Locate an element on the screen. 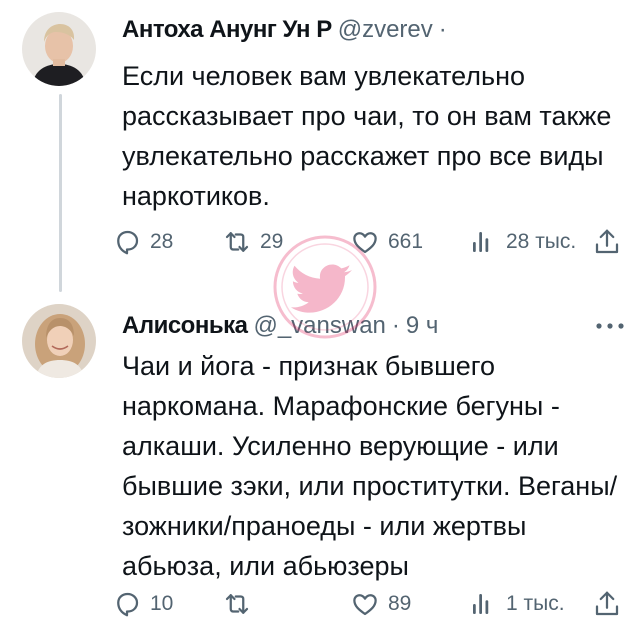 The image size is (640, 644). heart-icon is located at coordinates (365, 605).